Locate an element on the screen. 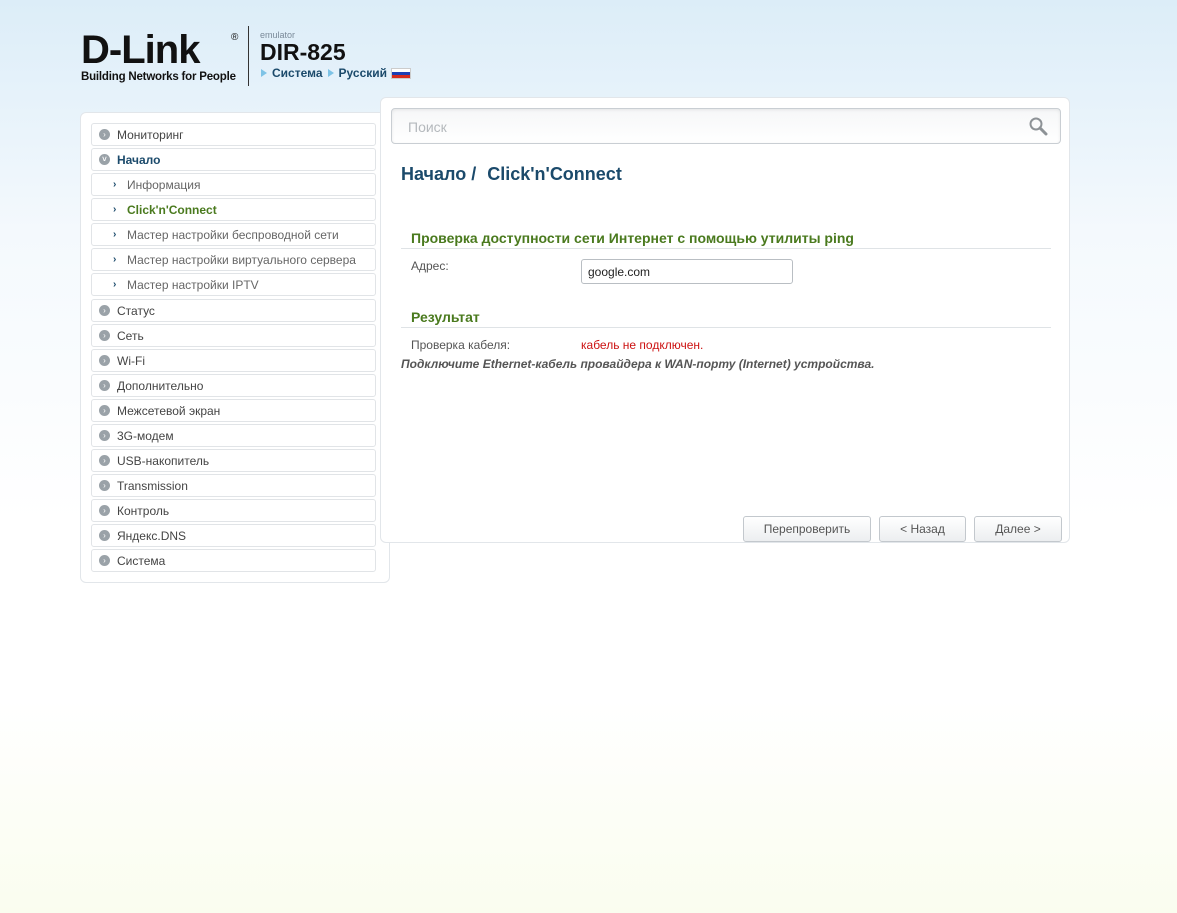 The image size is (1177, 913). sidebar-item-clicknconnect: › Click'n'Connect is located at coordinates (233, 209).